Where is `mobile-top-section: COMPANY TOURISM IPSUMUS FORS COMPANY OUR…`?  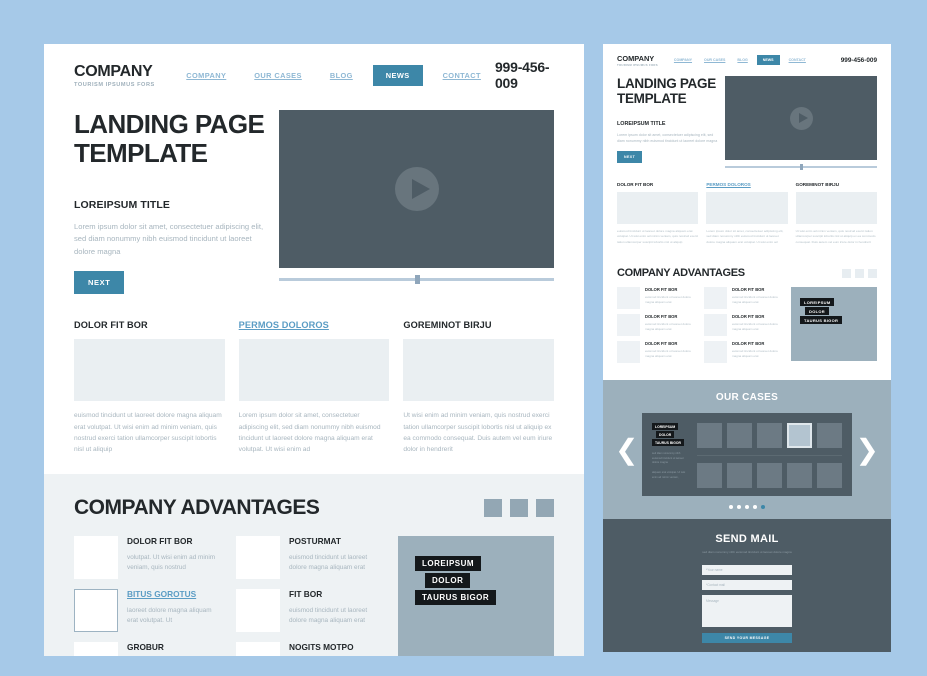
mobile-top-section: COMPANY TOURISM IPSUMUS FORS COMPANY OUR… is located at coordinates (747, 150).